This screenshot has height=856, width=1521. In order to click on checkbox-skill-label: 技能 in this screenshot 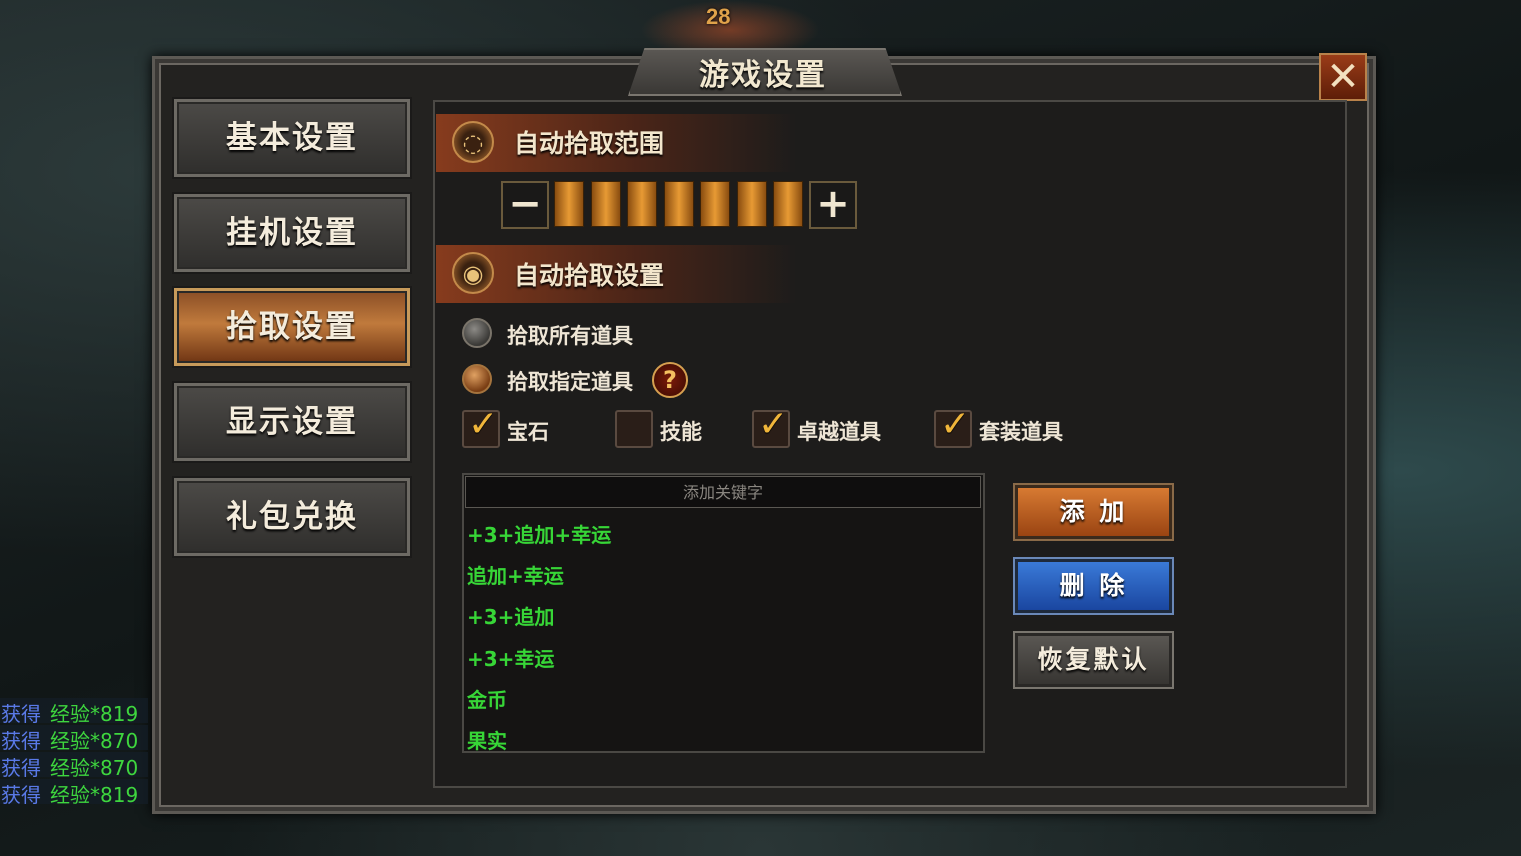, I will do `click(681, 432)`.